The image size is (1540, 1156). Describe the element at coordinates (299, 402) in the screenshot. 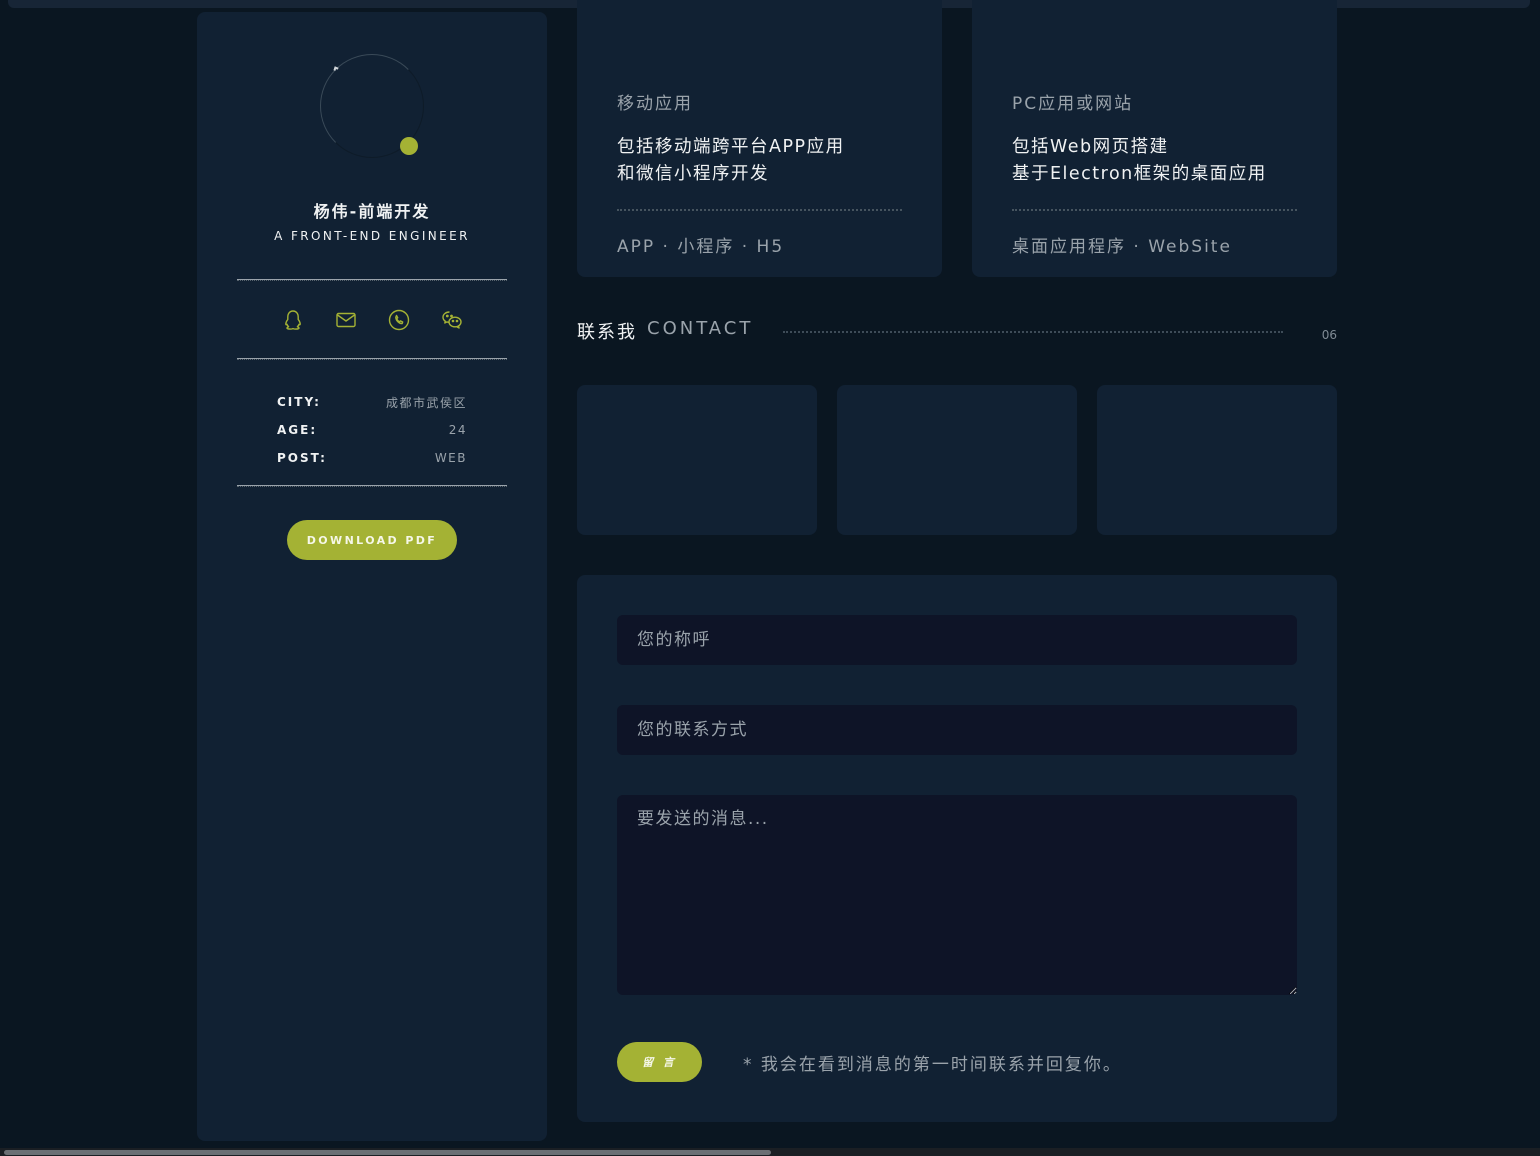

I see `info-key: CITY:` at that location.